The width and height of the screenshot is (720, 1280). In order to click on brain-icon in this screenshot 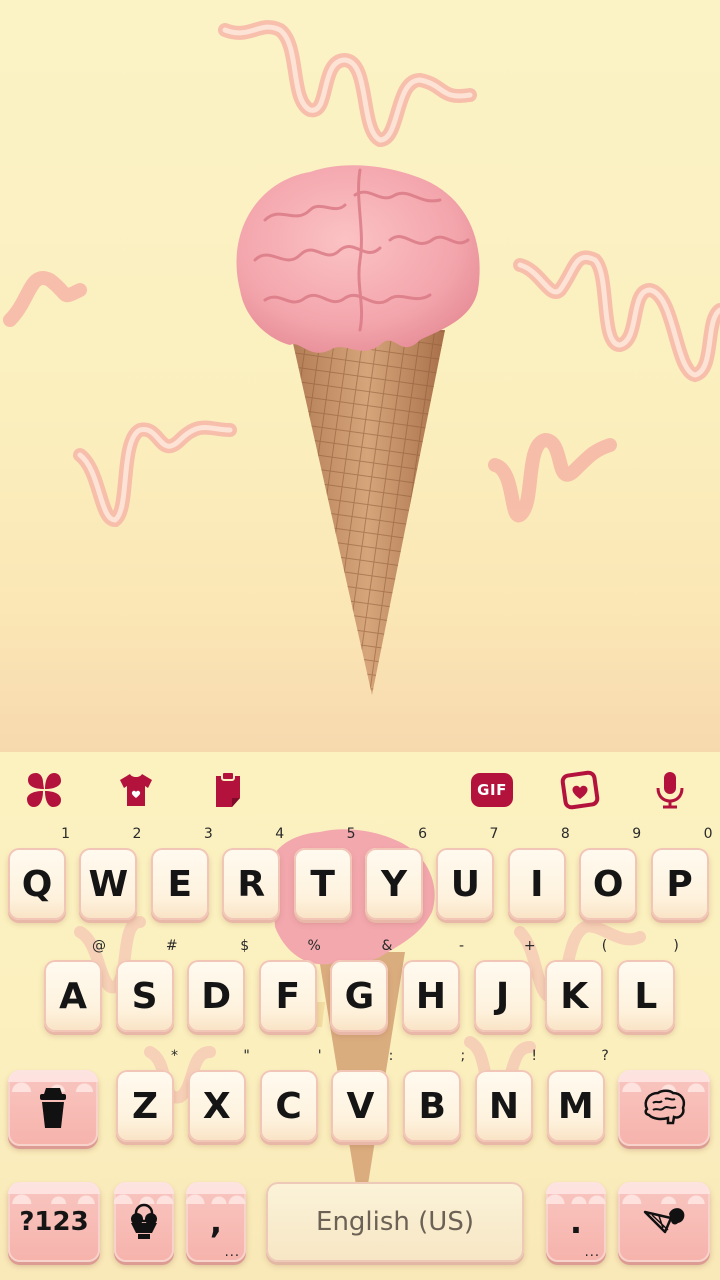, I will do `click(665, 1107)`.